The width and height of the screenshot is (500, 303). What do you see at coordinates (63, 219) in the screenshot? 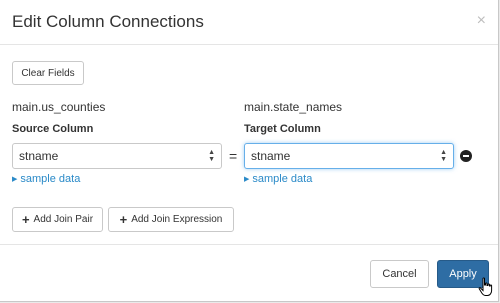
I see `add-join-pair-label: Add Join Pair` at bounding box center [63, 219].